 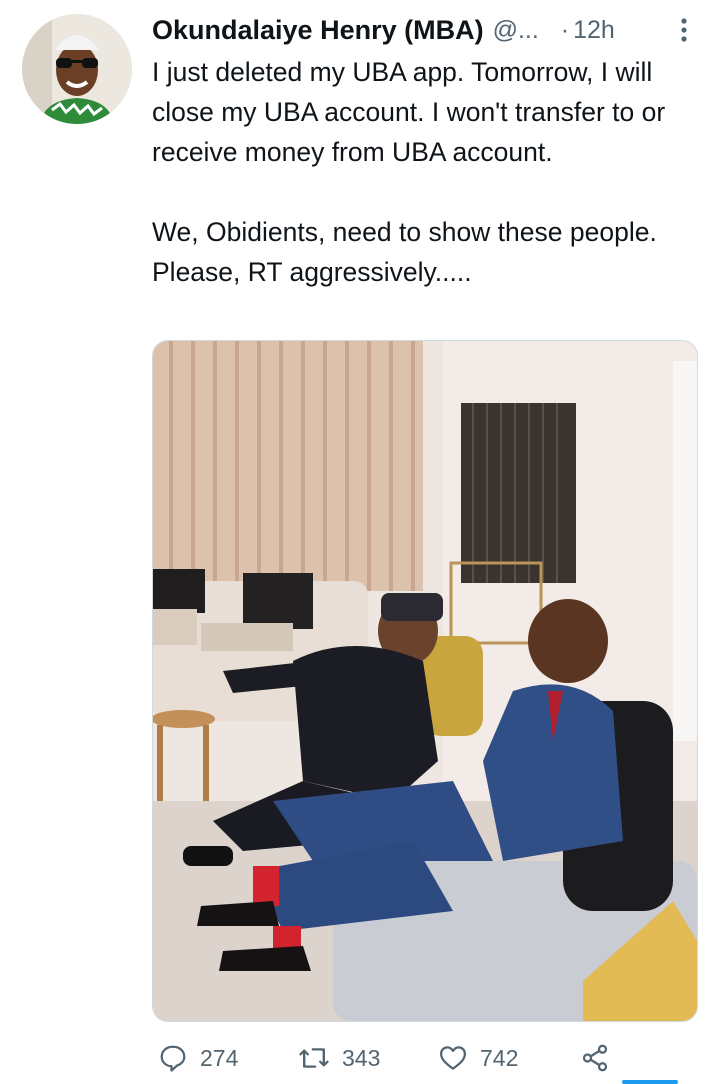 What do you see at coordinates (594, 30) in the screenshot?
I see `tweet-timestamp: 12h` at bounding box center [594, 30].